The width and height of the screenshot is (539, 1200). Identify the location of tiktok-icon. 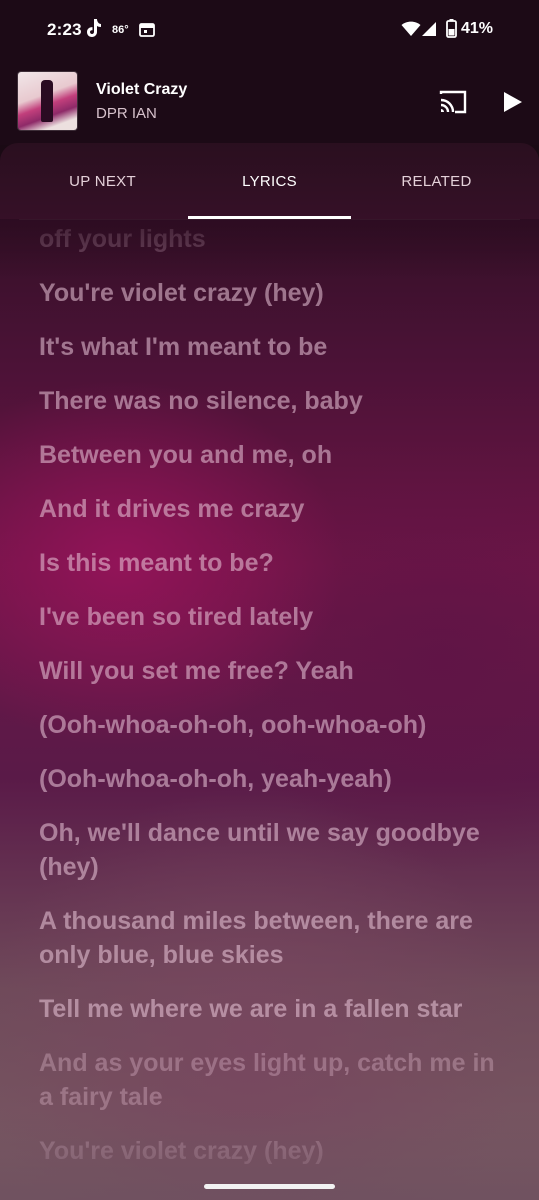
(94, 30).